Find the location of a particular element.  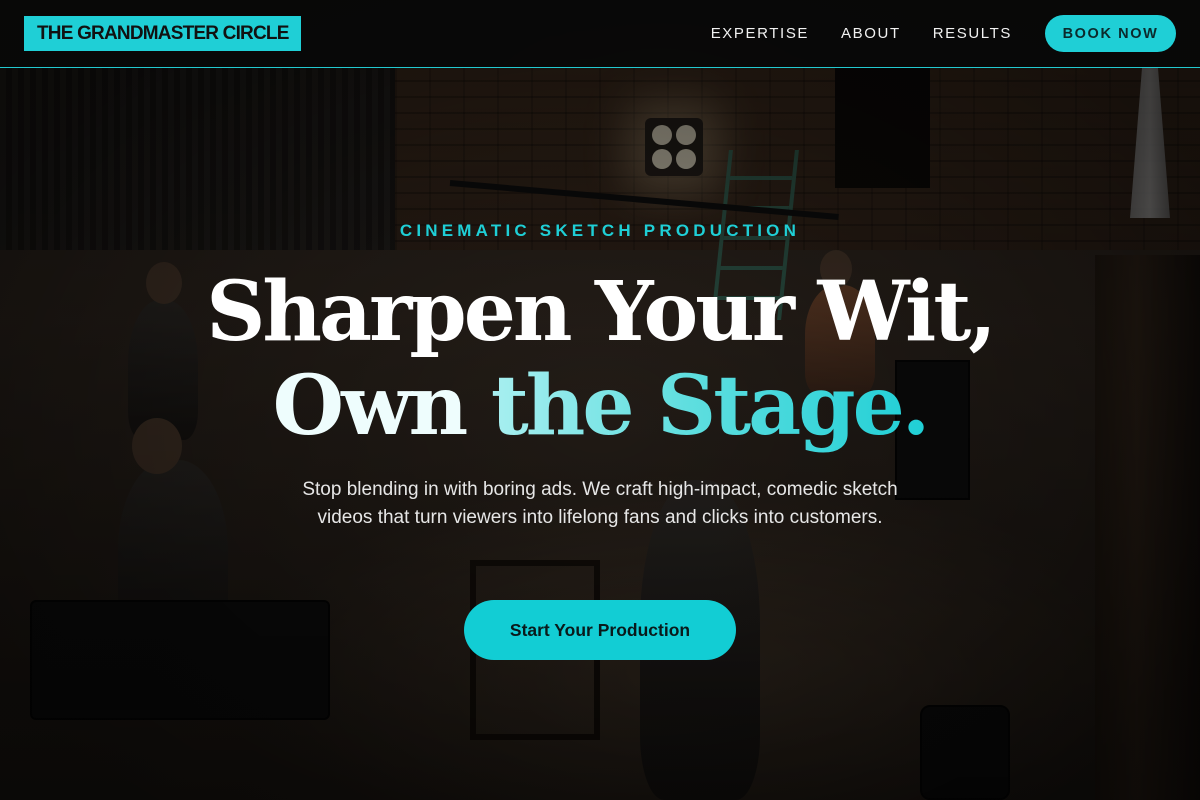

headline-own: Own is located at coordinates (381, 406).